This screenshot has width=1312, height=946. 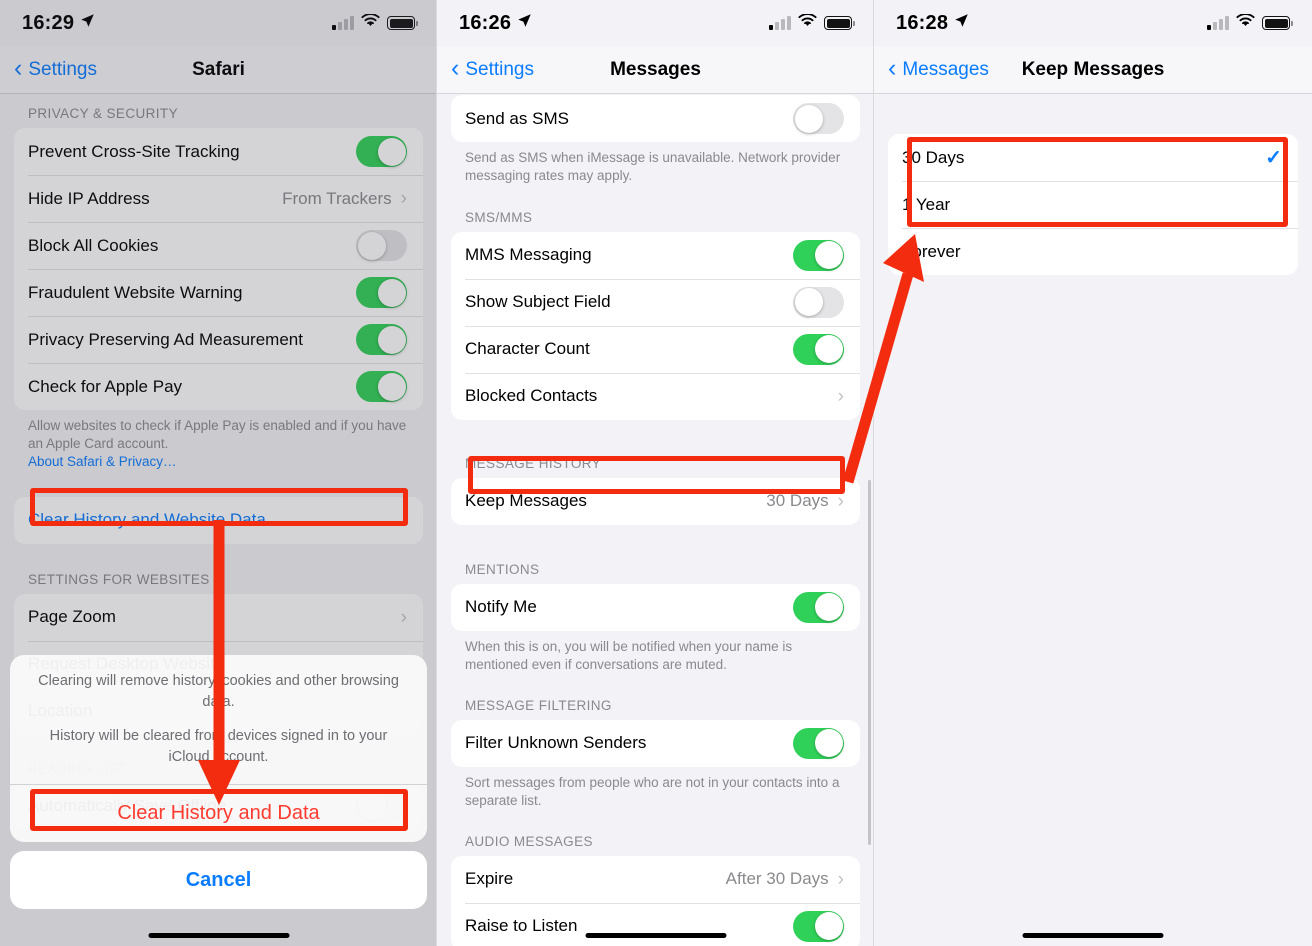 I want to click on section-mentions: Notify Me, so click(x=655, y=607).